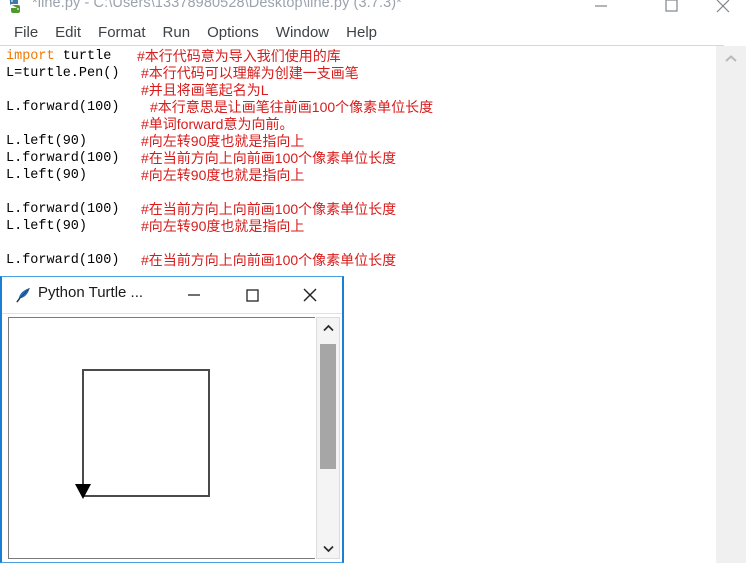 The height and width of the screenshot is (563, 746). Describe the element at coordinates (217, 124) in the screenshot. I see `code-comment: #单词forward意为向前。` at that location.